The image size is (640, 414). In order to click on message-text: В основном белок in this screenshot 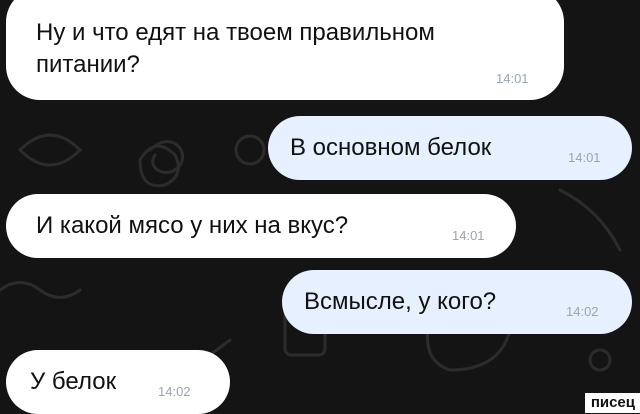, I will do `click(391, 147)`.